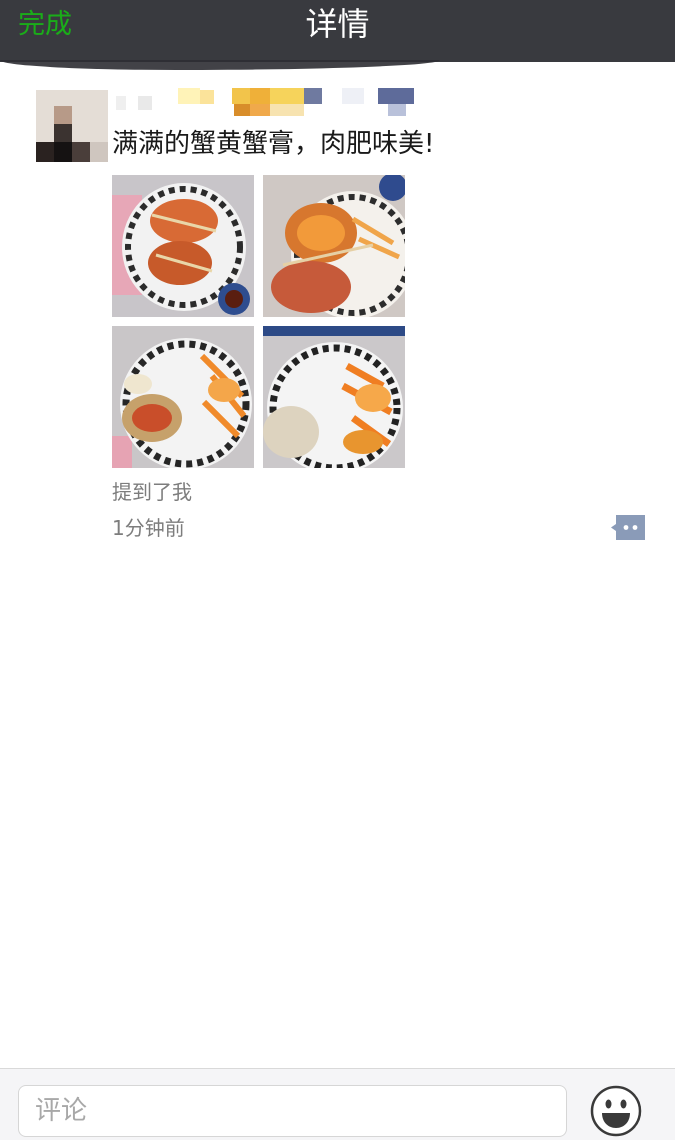 This screenshot has width=675, height=1141. I want to click on smeared-edge-decoration, so click(220, 65).